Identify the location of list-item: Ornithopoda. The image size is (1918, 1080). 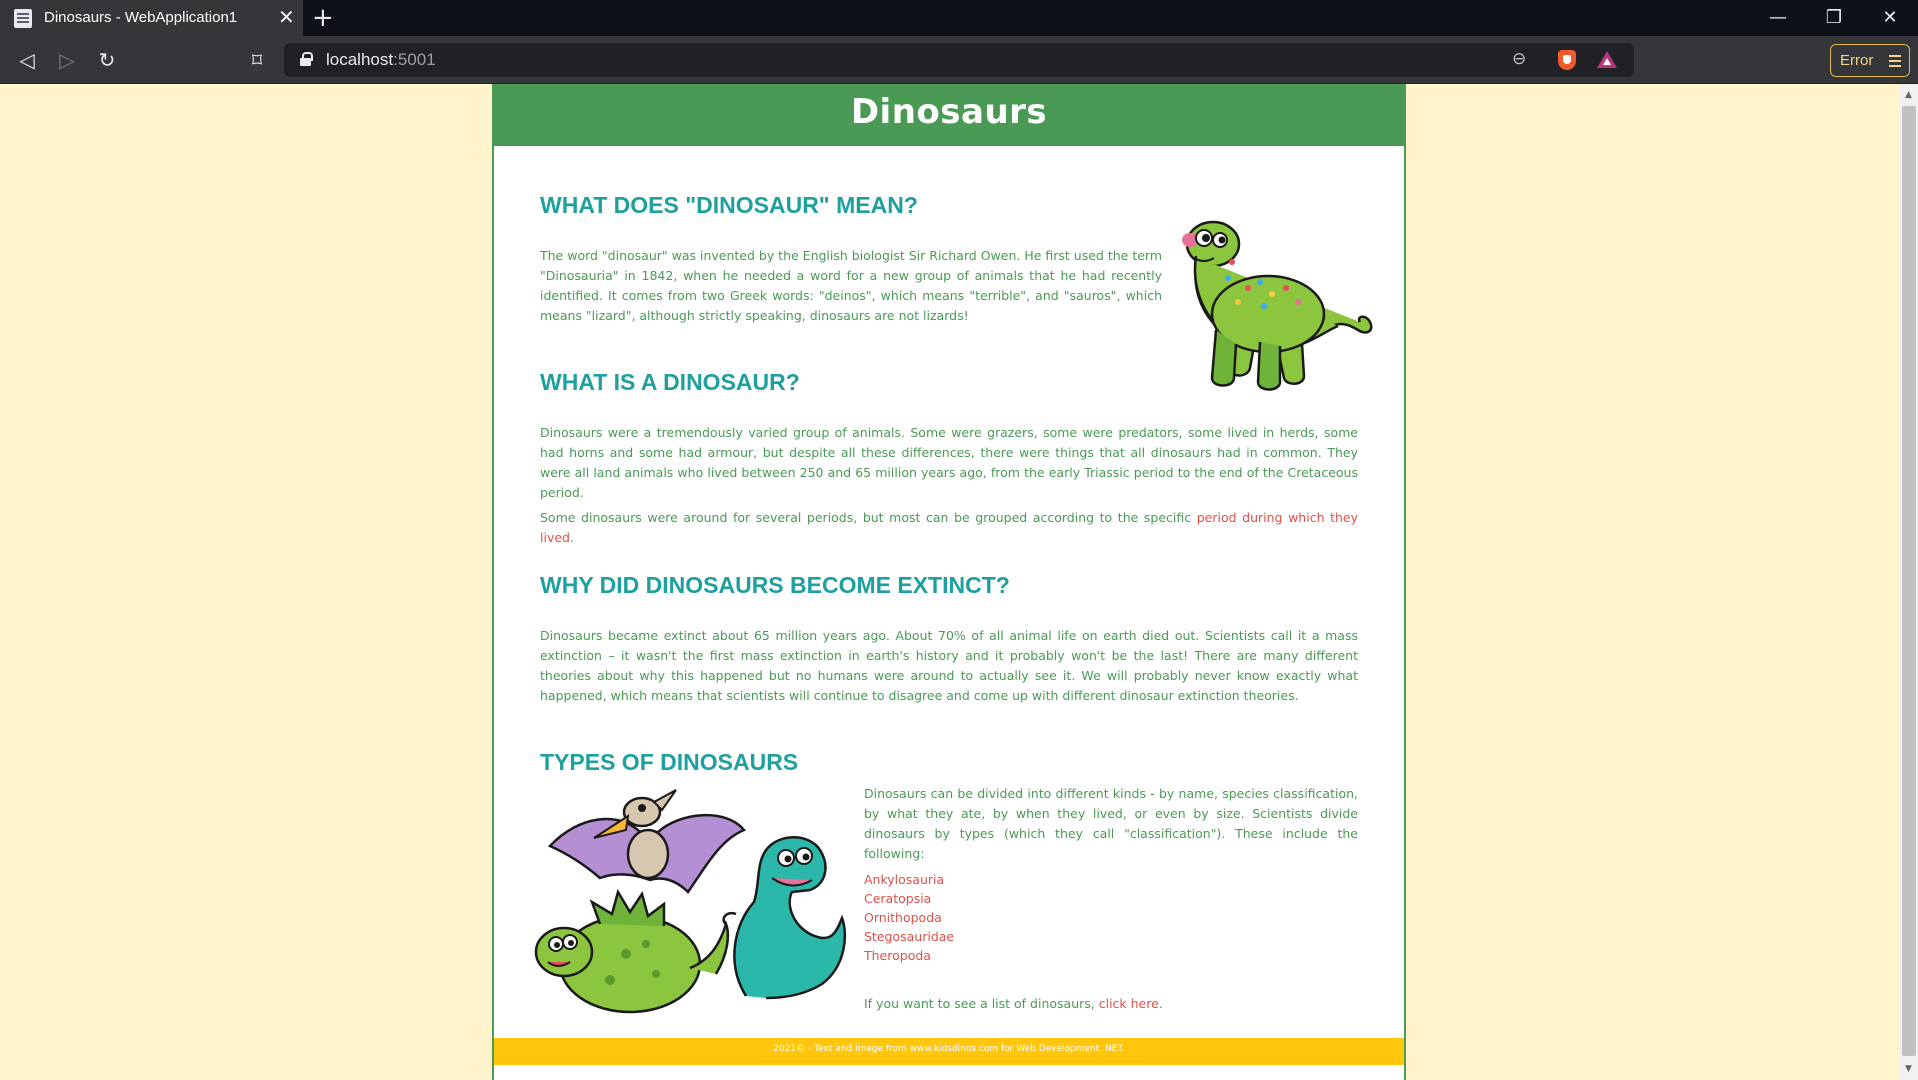
(909, 917).